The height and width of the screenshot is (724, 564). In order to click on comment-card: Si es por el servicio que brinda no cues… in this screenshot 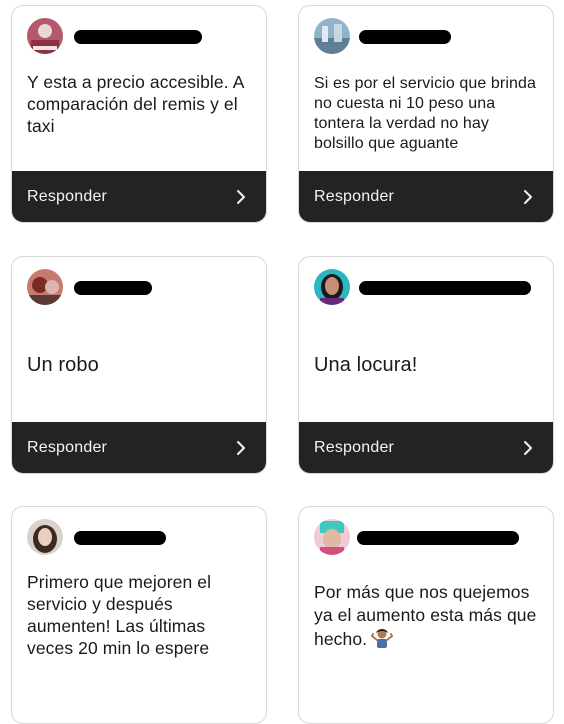, I will do `click(426, 114)`.